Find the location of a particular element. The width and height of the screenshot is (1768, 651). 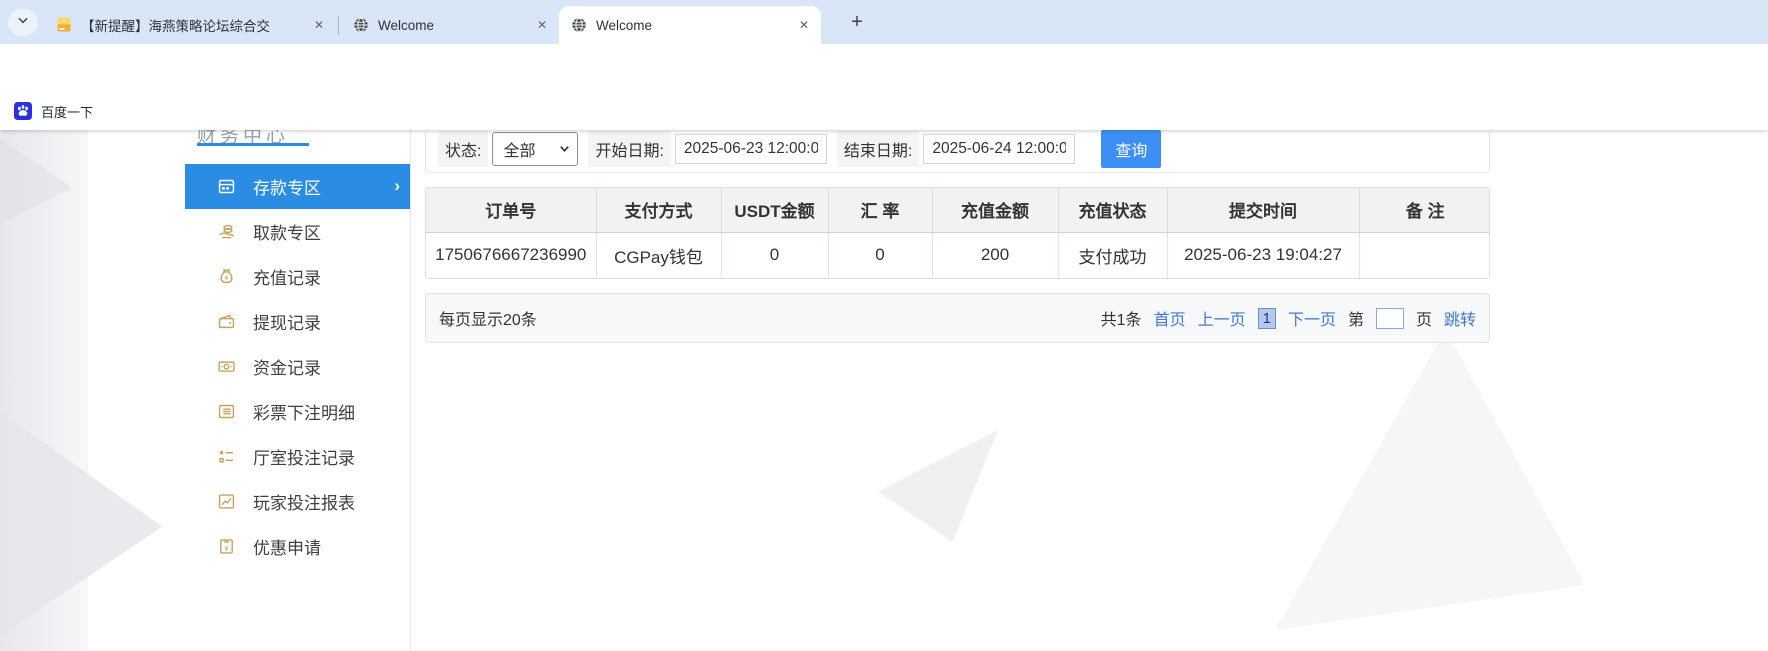

forum-favicon-icon is located at coordinates (64, 25).